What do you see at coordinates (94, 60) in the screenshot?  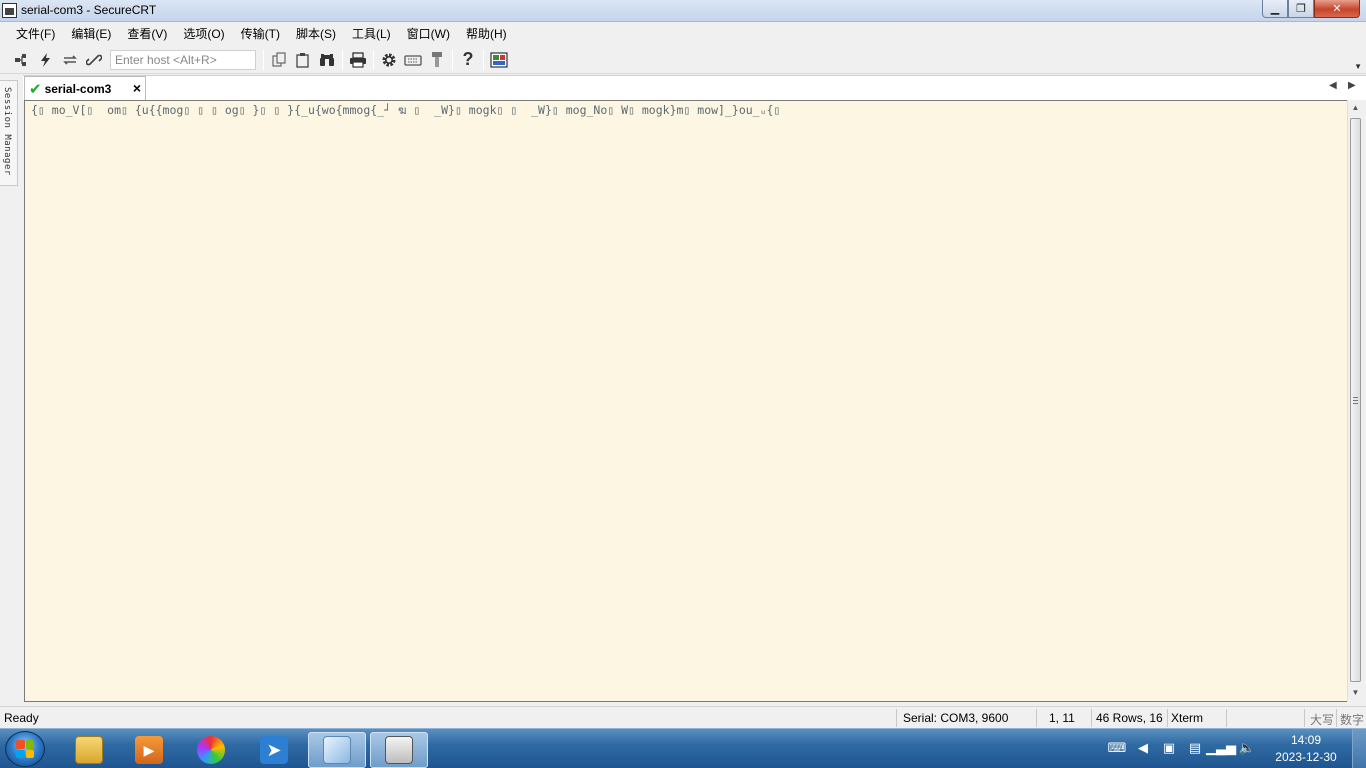 I see `disconnect-icon` at bounding box center [94, 60].